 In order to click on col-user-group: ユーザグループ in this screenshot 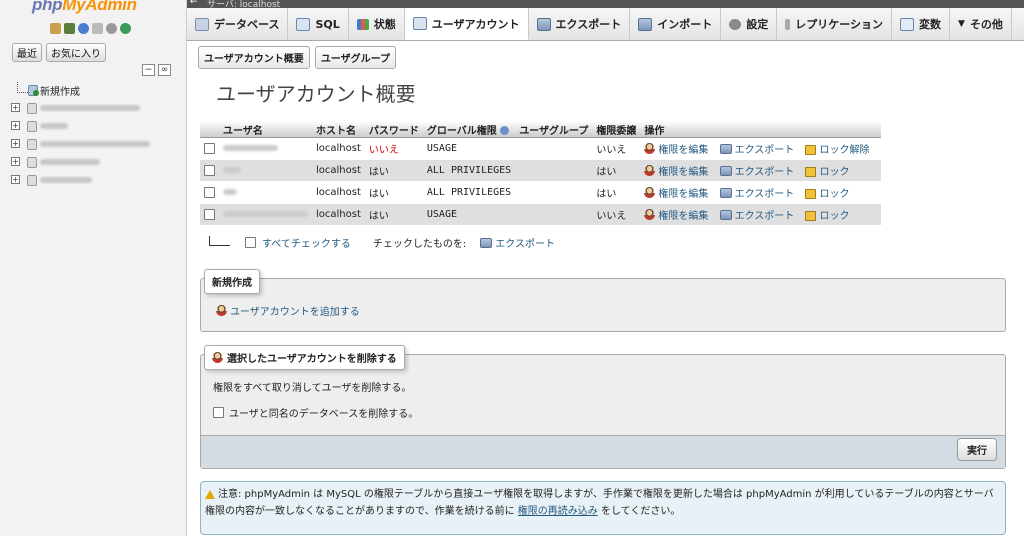, I will do `click(554, 129)`.